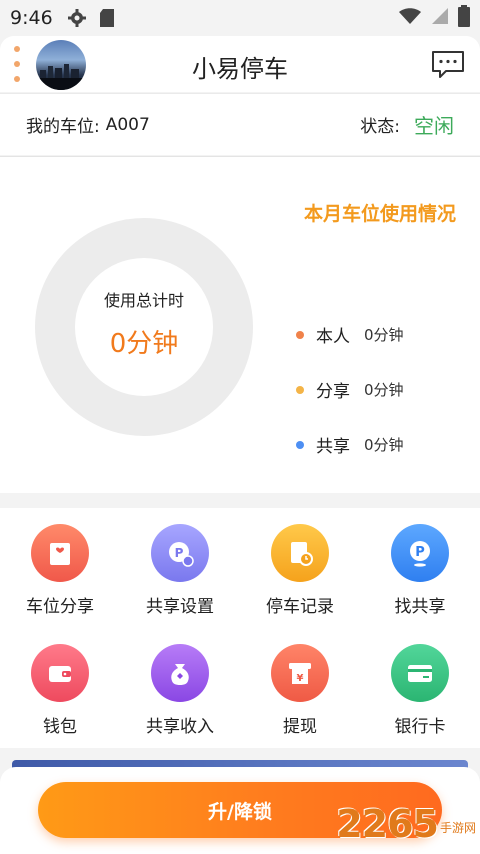 This screenshot has height=854, width=480. I want to click on grid-item-share-settings: P 共享设置, so click(180, 568).